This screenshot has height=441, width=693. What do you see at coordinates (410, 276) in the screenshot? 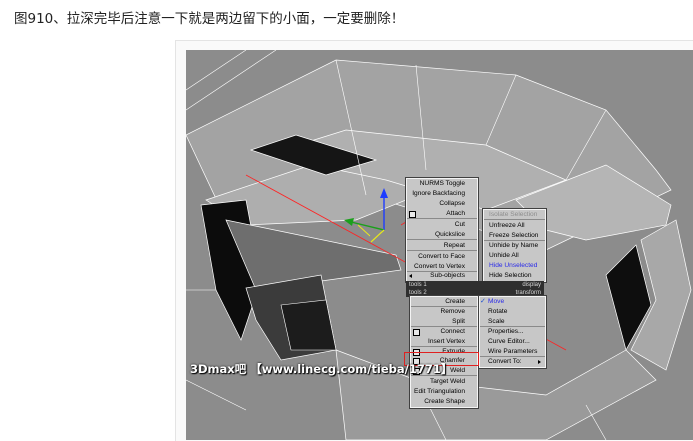
I see `submenu-arrow-left-icon` at bounding box center [410, 276].